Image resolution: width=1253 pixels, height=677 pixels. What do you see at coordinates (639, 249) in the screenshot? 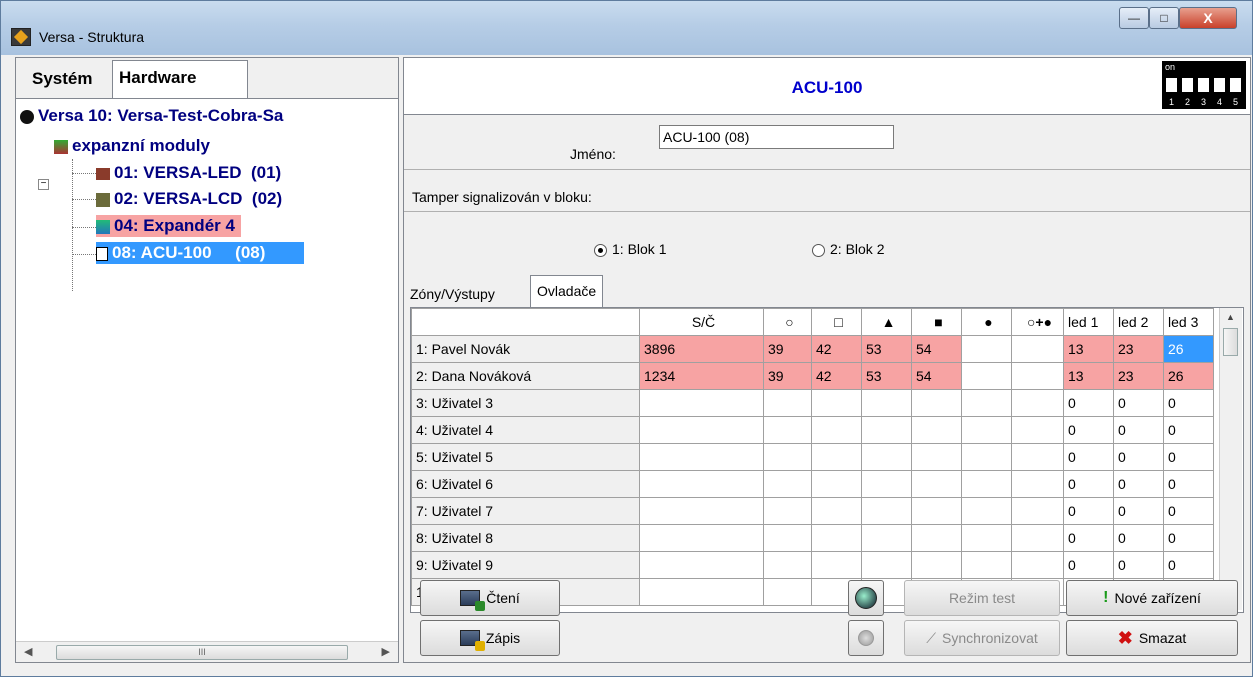
I see `tamper-option-blok1: 1: Blok 1` at bounding box center [639, 249].